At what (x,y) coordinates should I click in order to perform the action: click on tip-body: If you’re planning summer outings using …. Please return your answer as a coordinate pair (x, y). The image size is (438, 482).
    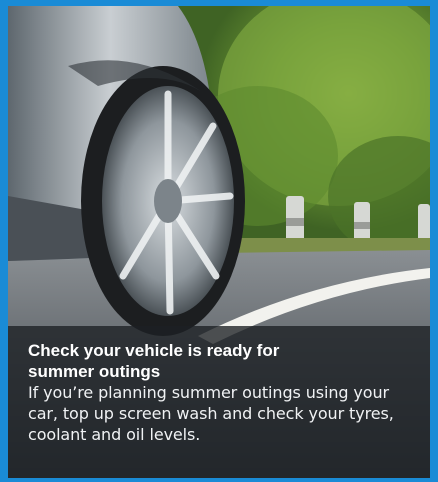
    Looking at the image, I should click on (211, 413).